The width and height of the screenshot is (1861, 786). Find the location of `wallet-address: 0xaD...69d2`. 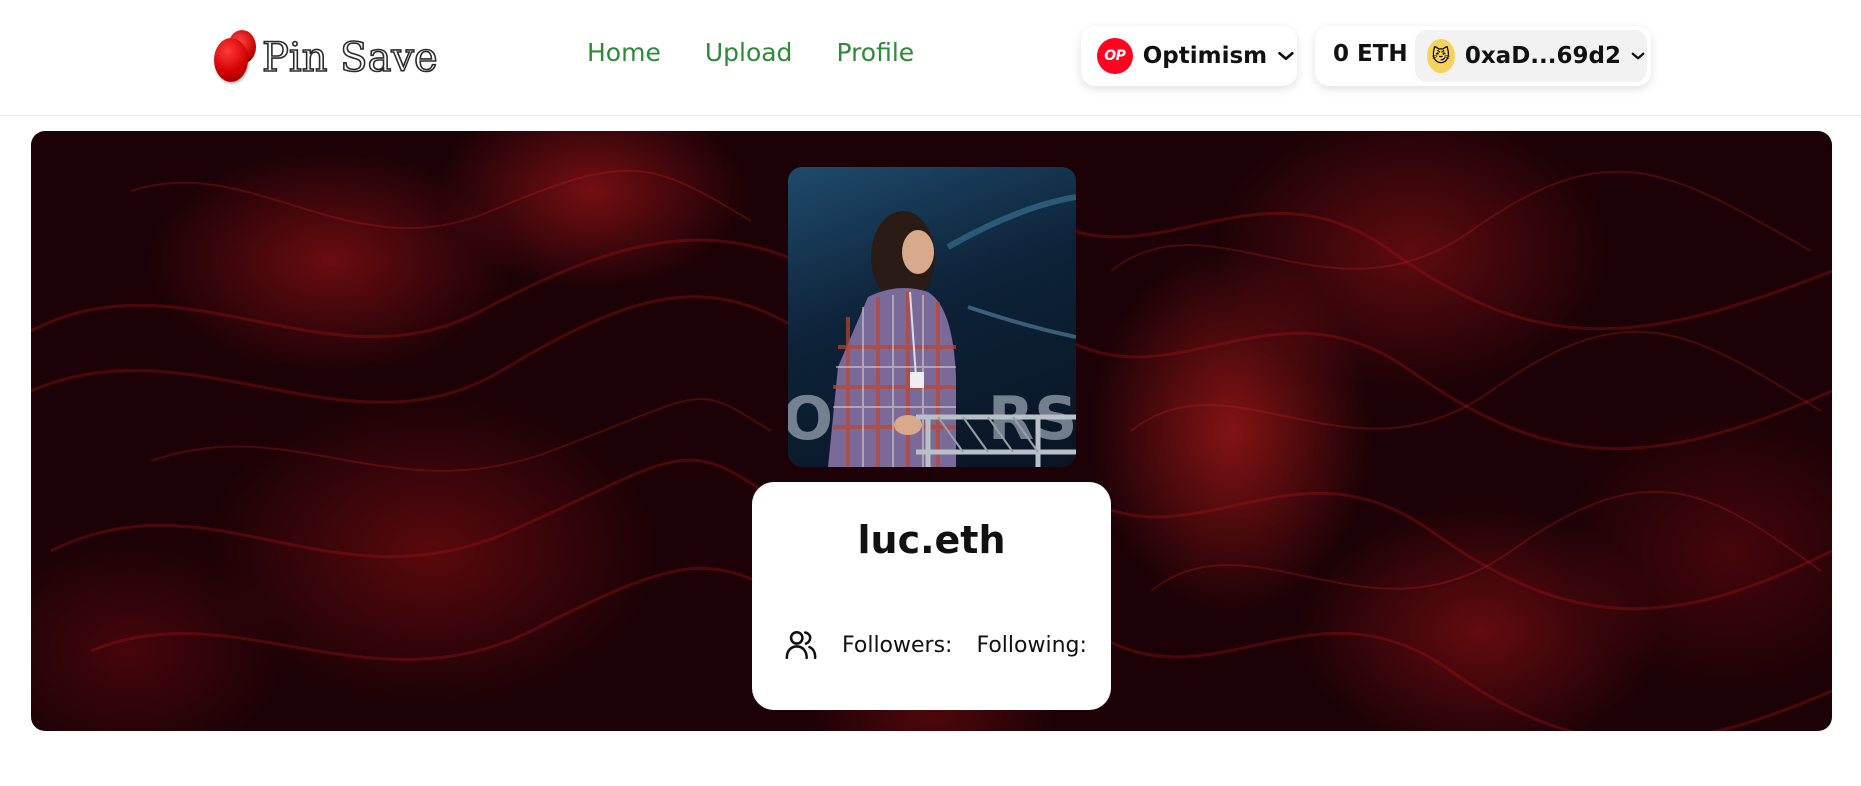

wallet-address: 0xaD...69d2 is located at coordinates (1542, 56).